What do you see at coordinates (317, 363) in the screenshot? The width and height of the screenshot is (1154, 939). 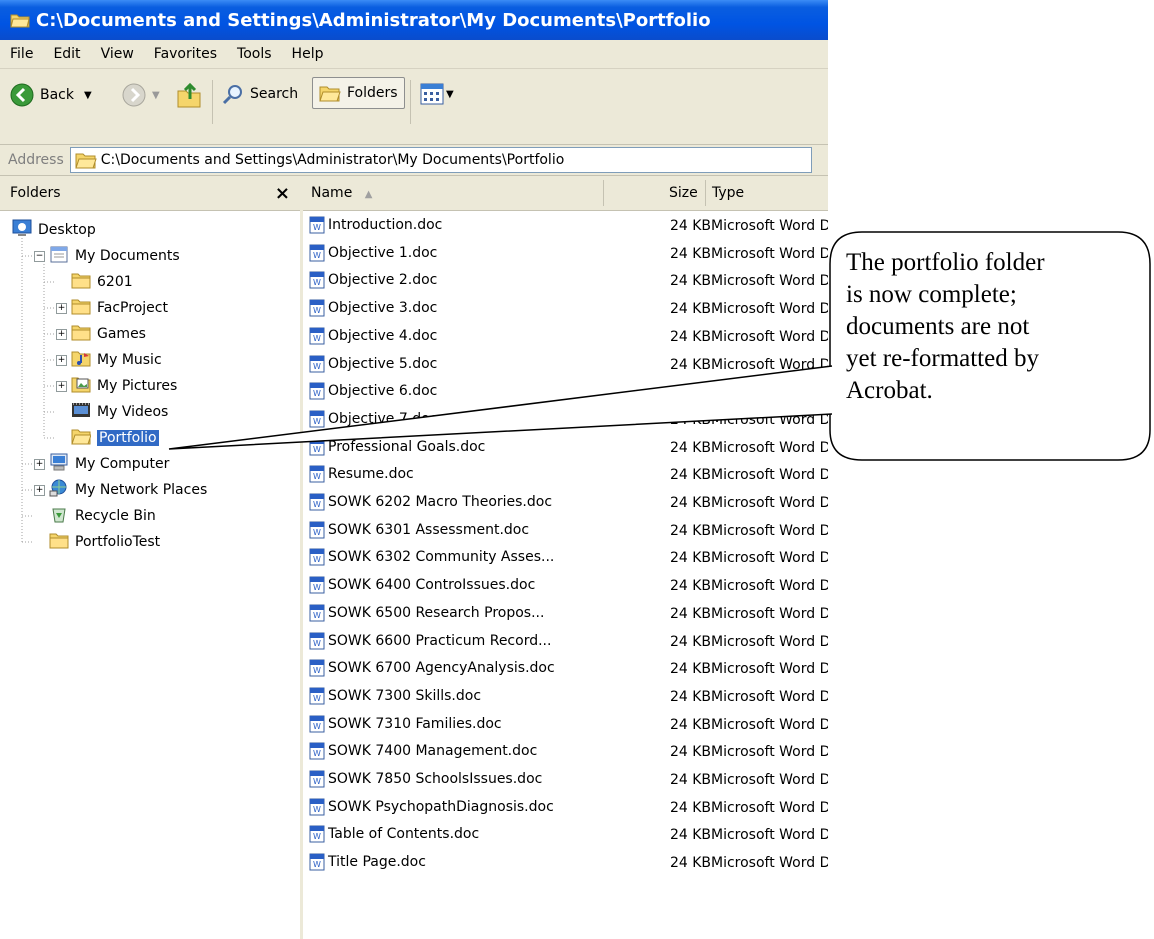 I see `word-document-icon: W` at bounding box center [317, 363].